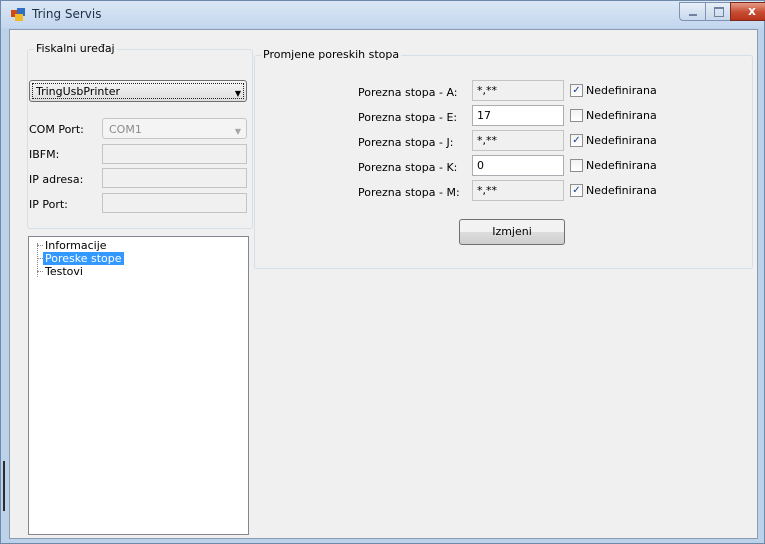 The image size is (765, 544). I want to click on device-select: TringUsbPrinter ▼, so click(138, 91).